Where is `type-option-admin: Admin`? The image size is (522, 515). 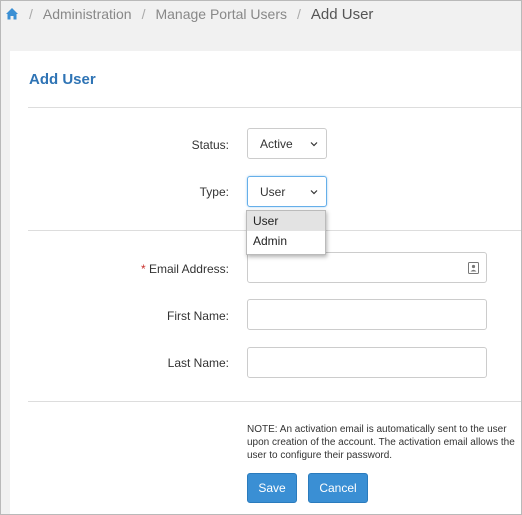
type-option-admin: Admin is located at coordinates (286, 241).